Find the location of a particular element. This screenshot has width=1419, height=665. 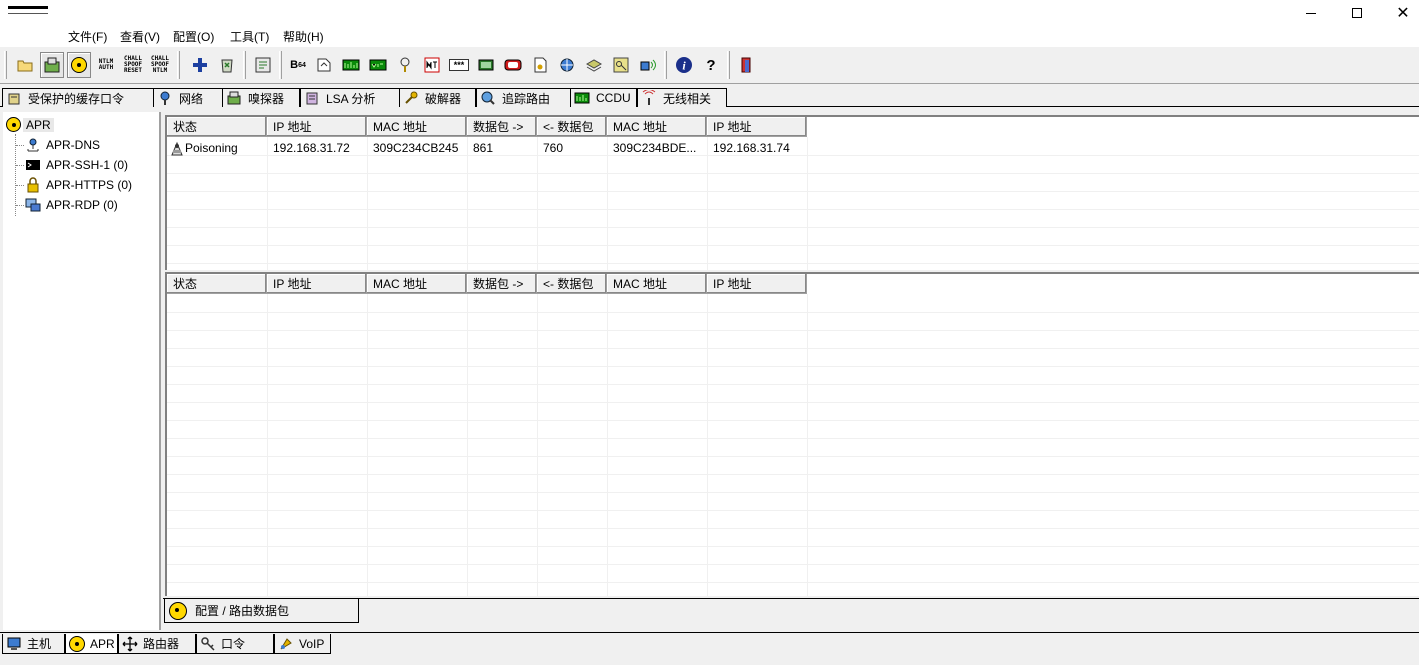

host-icon is located at coordinates (14, 643).